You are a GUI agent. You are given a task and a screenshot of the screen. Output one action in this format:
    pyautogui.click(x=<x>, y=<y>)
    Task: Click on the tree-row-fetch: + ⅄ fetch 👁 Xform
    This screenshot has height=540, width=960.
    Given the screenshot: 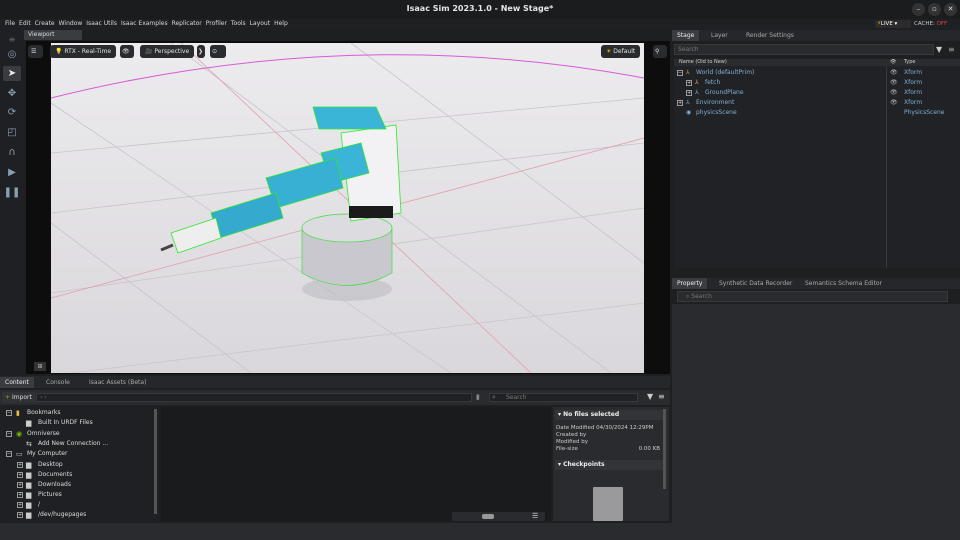 What is the action you would take?
    pyautogui.click(x=817, y=83)
    